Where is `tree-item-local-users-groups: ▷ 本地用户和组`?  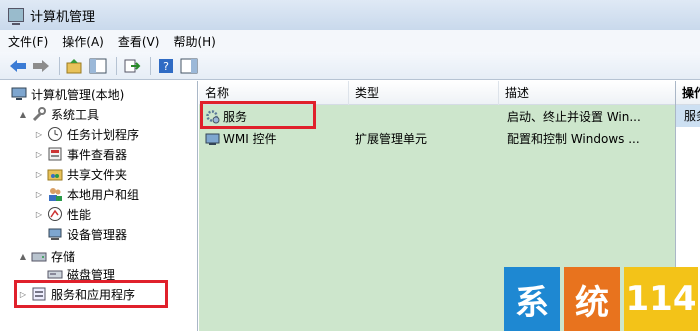 tree-item-local-users-groups: ▷ 本地用户和组 is located at coordinates (86, 194).